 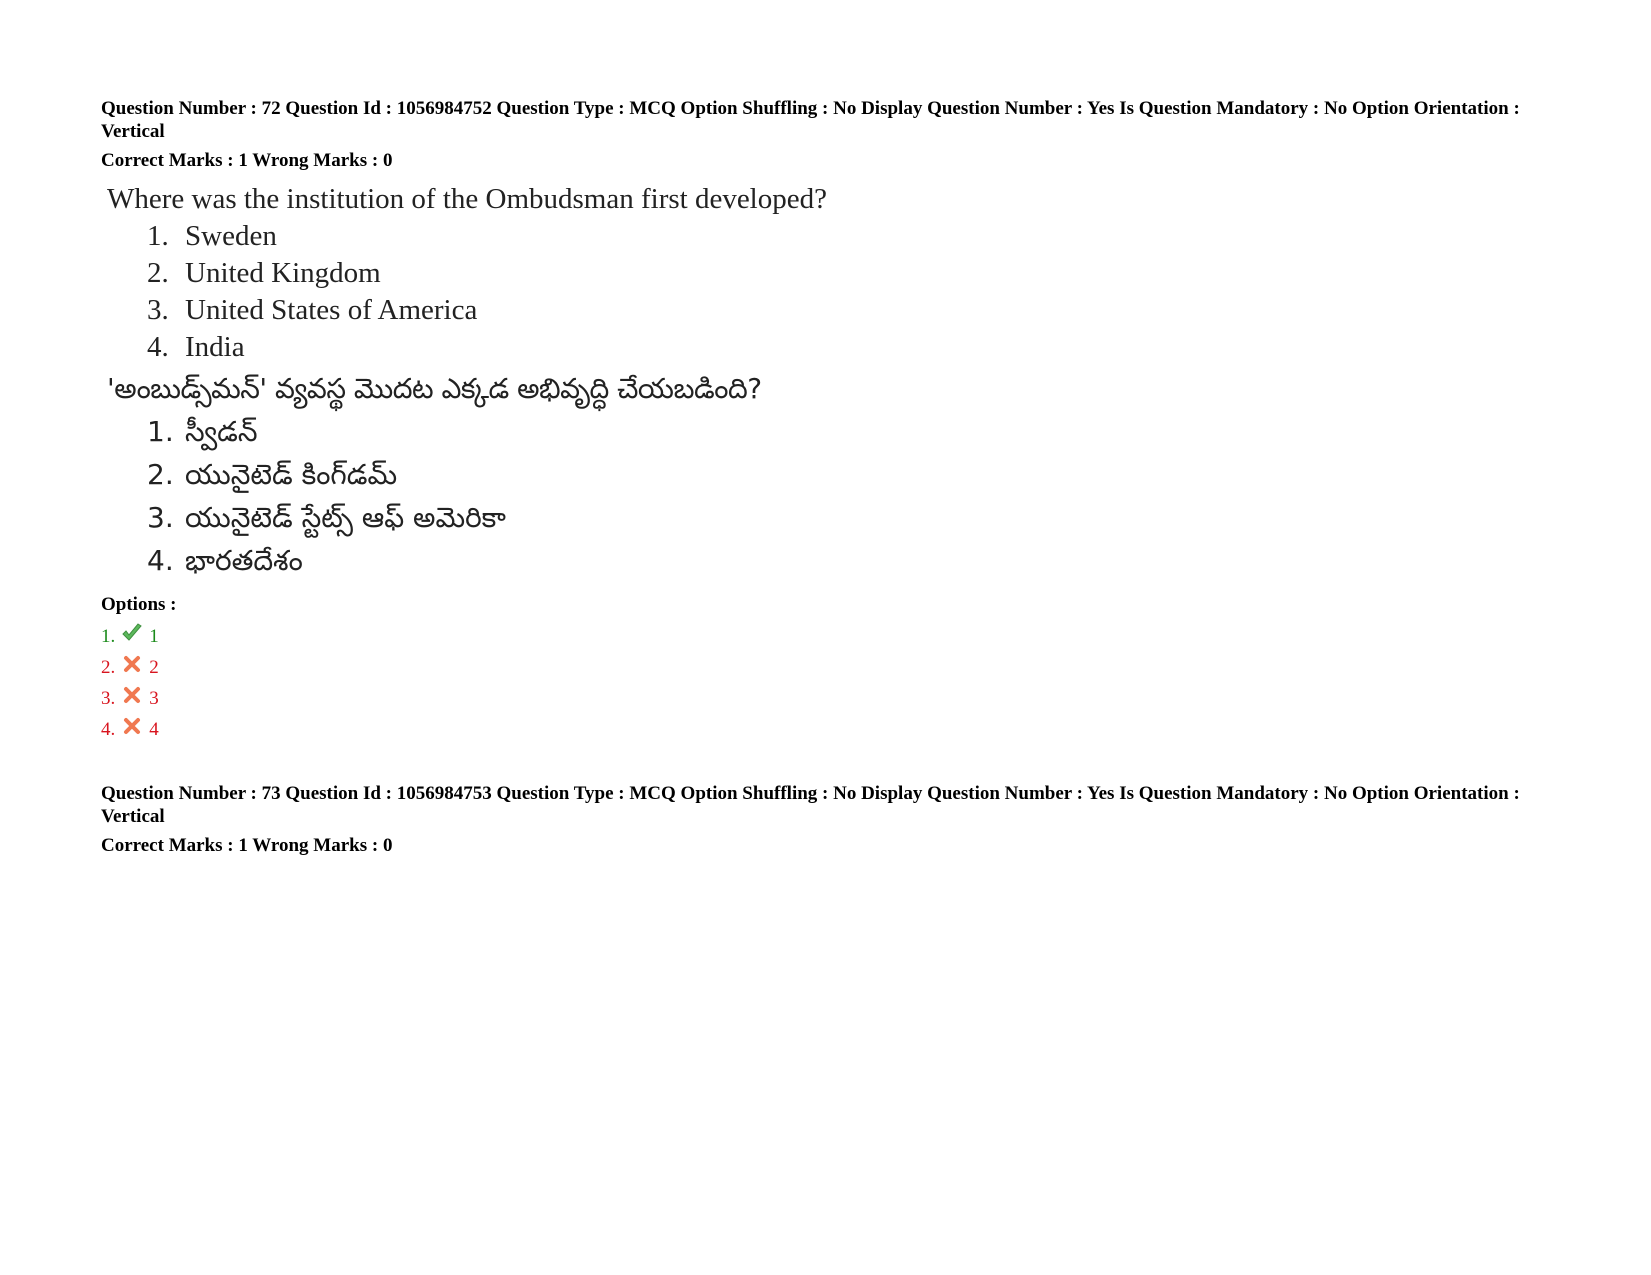 What do you see at coordinates (244, 560) in the screenshot?
I see `option-text: భారతదేశం` at bounding box center [244, 560].